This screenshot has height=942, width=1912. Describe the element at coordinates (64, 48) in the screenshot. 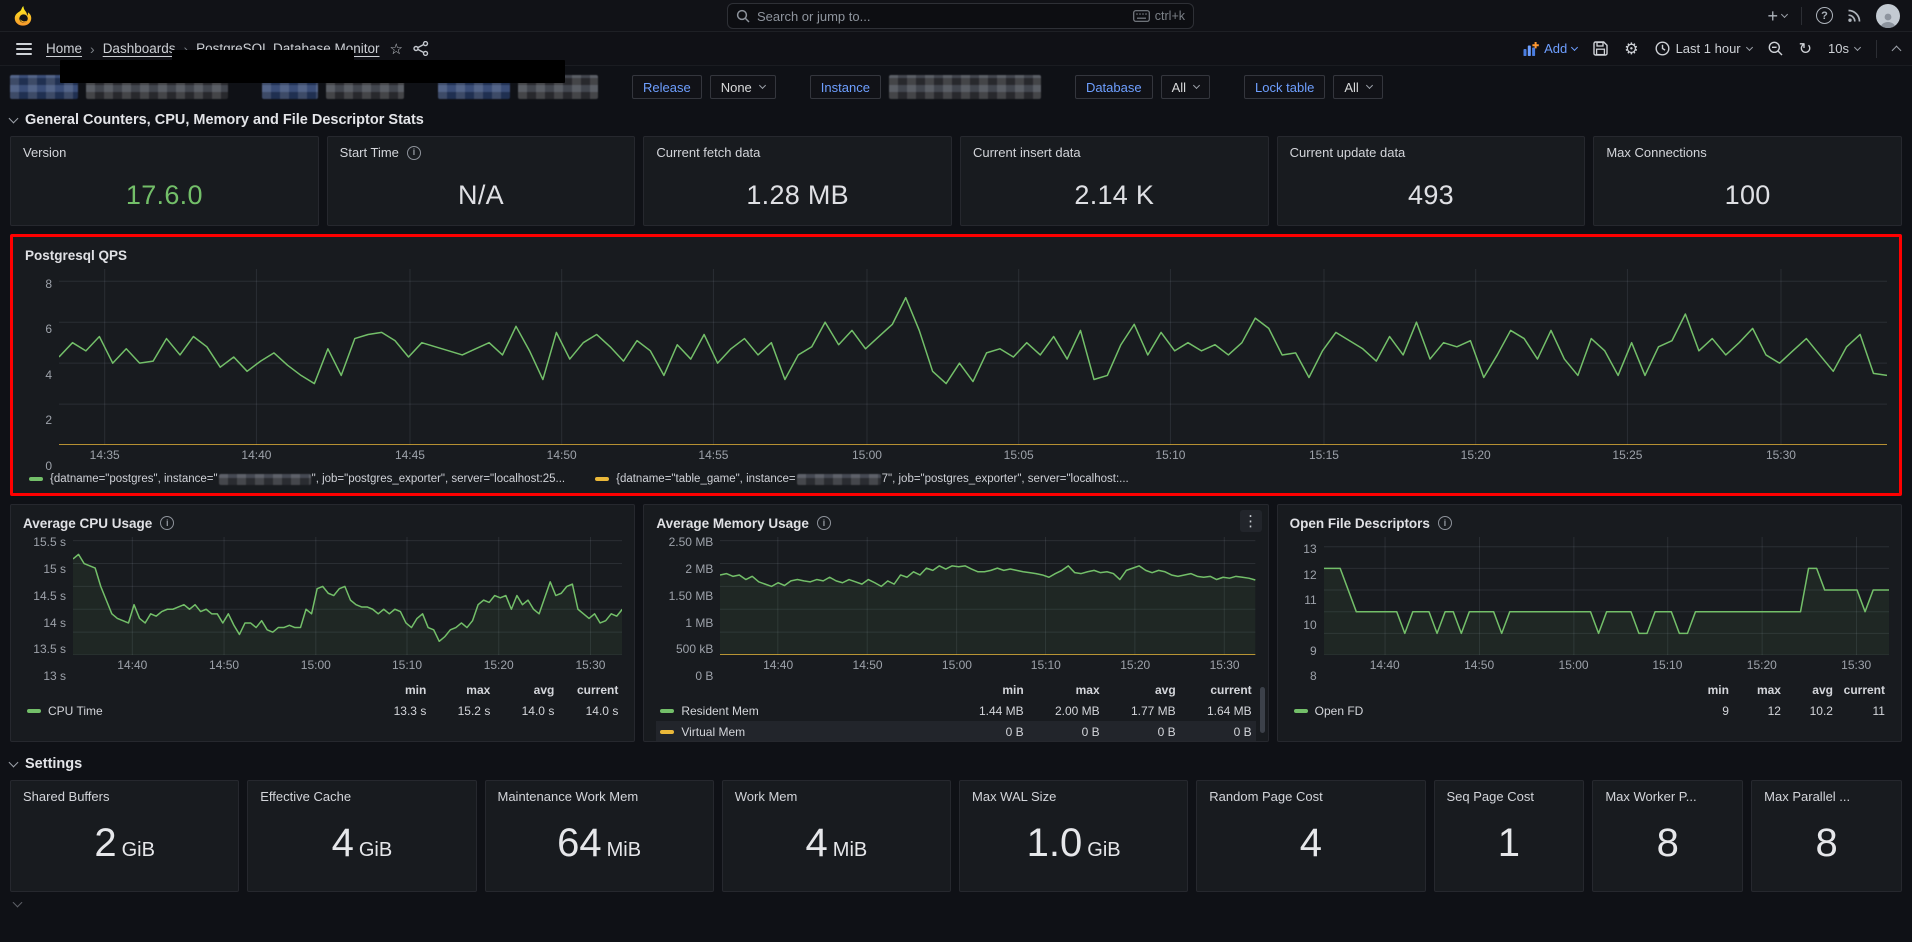

I see `breadcrumb-home: Home` at that location.